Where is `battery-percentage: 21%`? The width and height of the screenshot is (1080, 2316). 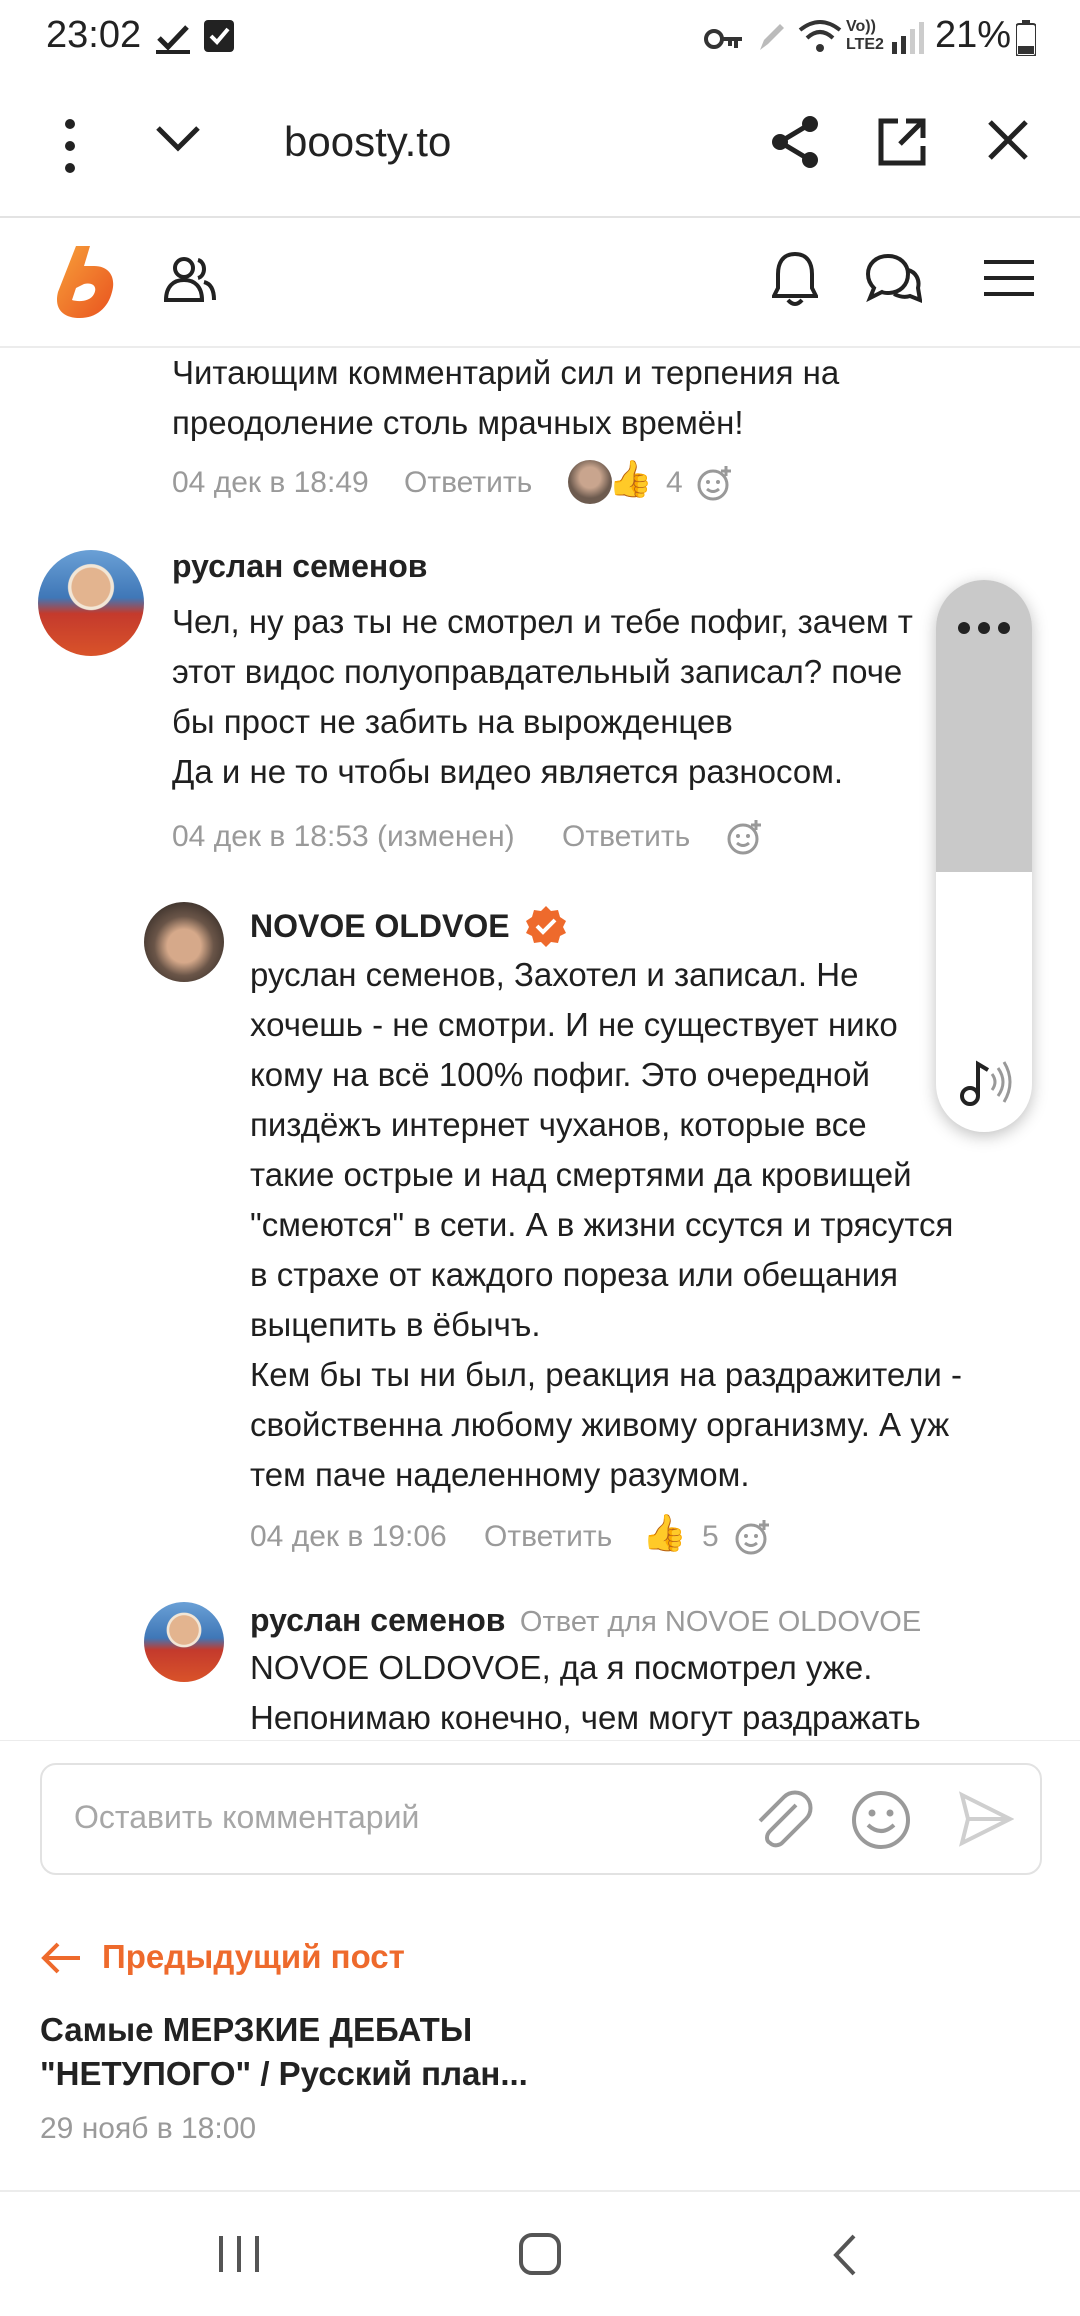 battery-percentage: 21% is located at coordinates (973, 35).